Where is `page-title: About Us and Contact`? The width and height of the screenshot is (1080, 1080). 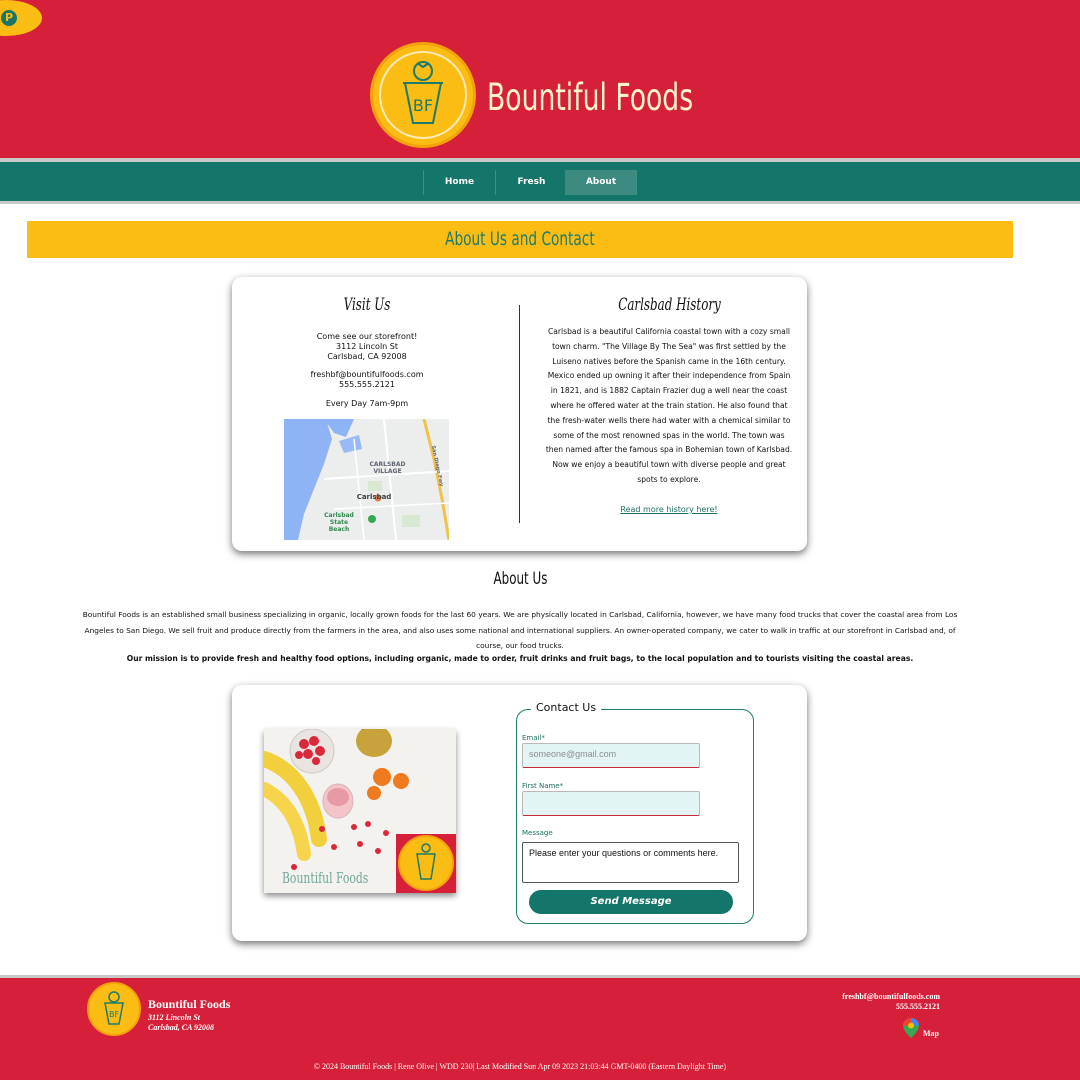
page-title: About Us and Contact is located at coordinates (520, 239).